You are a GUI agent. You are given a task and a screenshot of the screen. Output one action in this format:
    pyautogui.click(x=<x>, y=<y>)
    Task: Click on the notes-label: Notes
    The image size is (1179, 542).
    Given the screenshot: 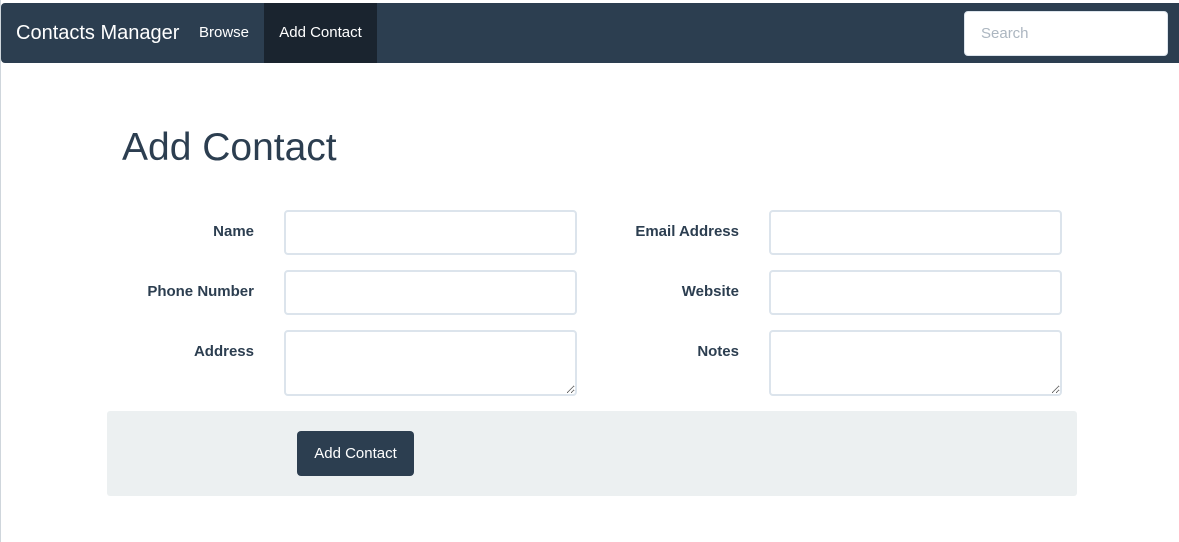 What is the action you would take?
    pyautogui.click(x=718, y=351)
    